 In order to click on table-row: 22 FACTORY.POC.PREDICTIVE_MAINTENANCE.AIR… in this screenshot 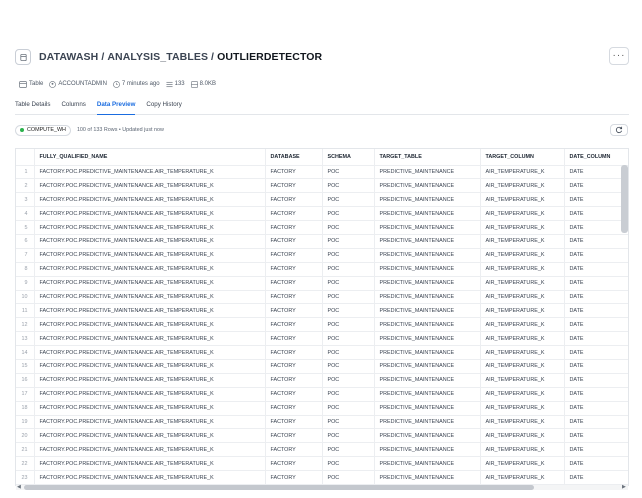, I will do `click(322, 464)`.